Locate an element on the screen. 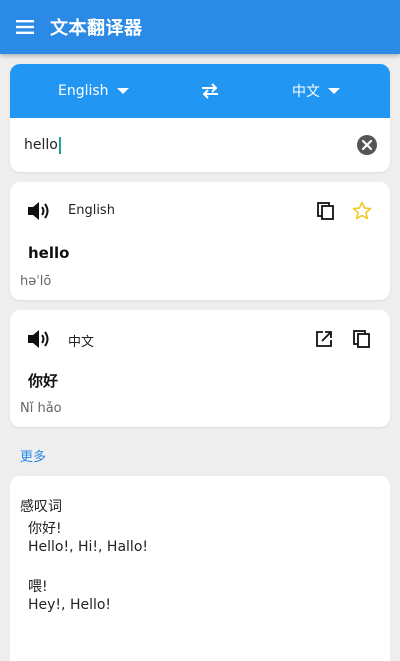 Image resolution: width=400 pixels, height=661 pixels. target-language-dropdown: 中文 is located at coordinates (316, 91).